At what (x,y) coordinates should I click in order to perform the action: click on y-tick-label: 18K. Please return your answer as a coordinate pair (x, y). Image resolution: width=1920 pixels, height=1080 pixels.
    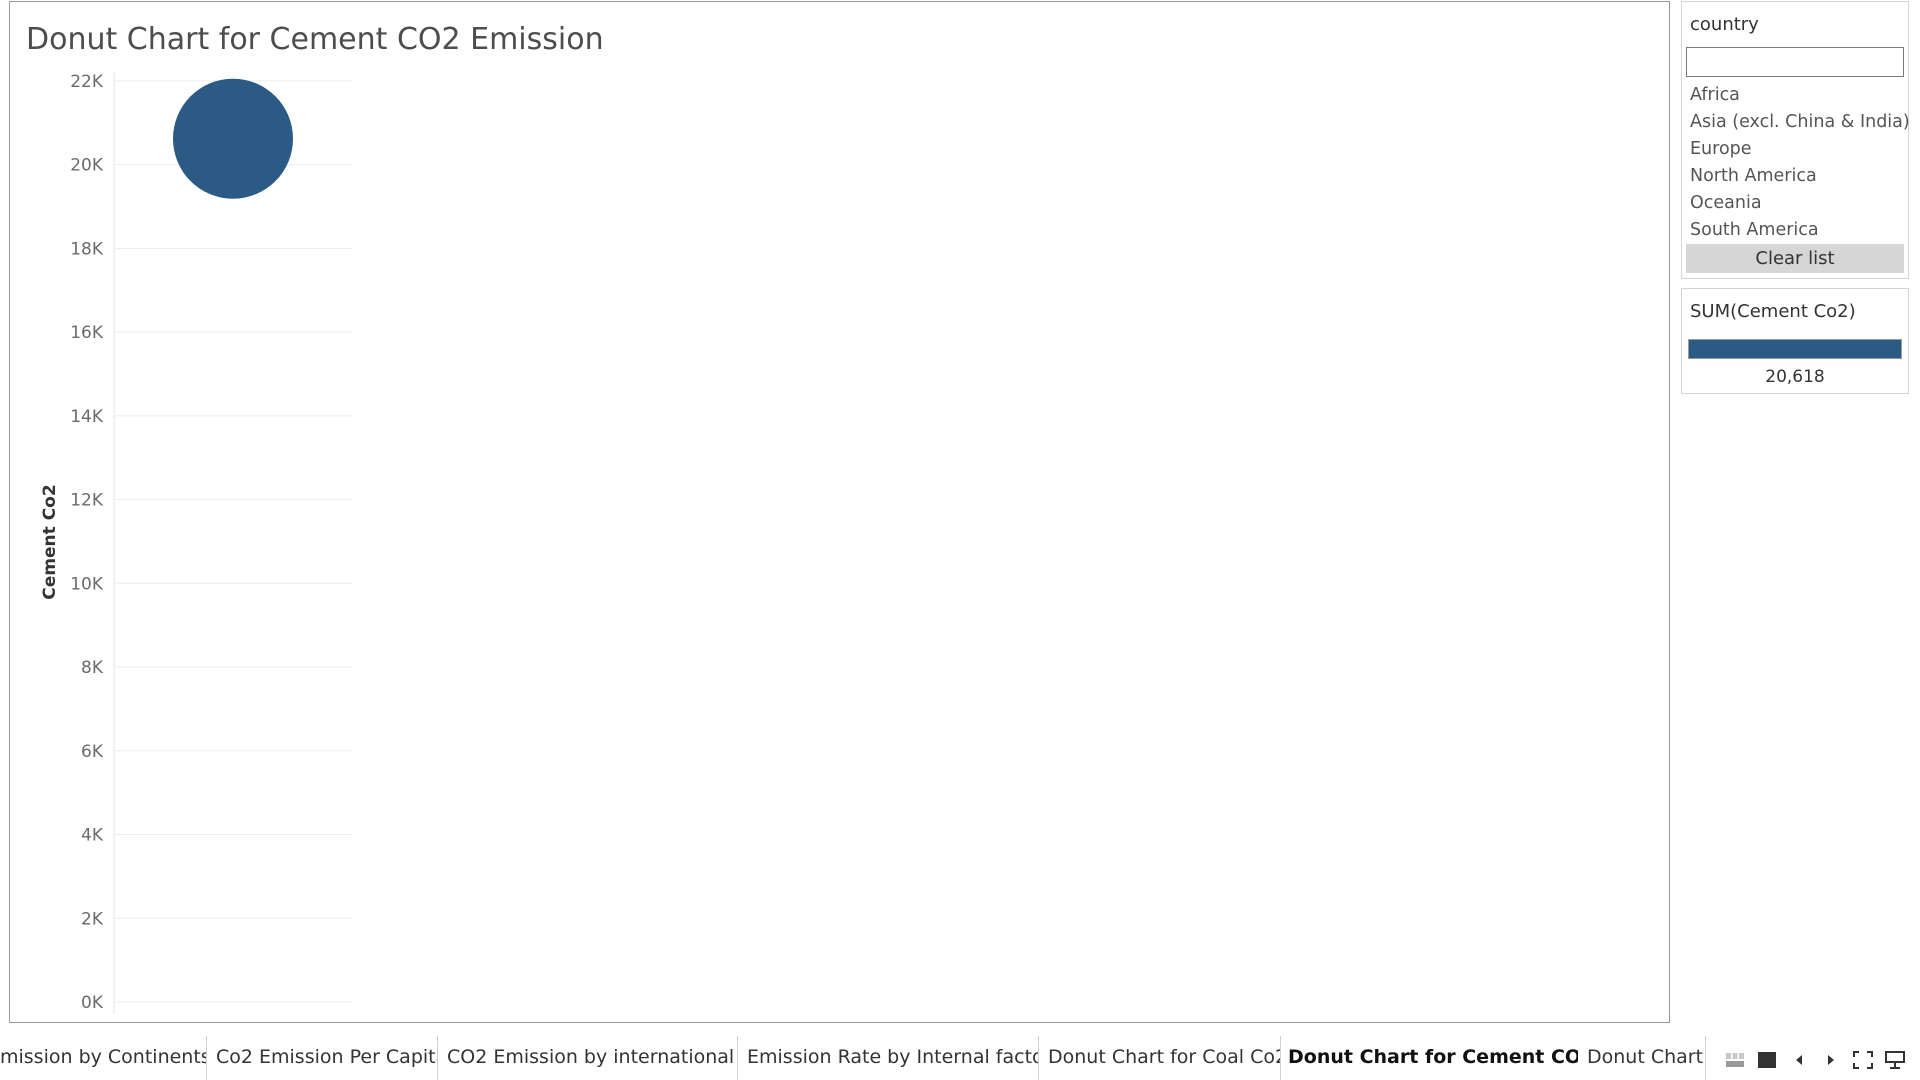
    Looking at the image, I should click on (87, 249).